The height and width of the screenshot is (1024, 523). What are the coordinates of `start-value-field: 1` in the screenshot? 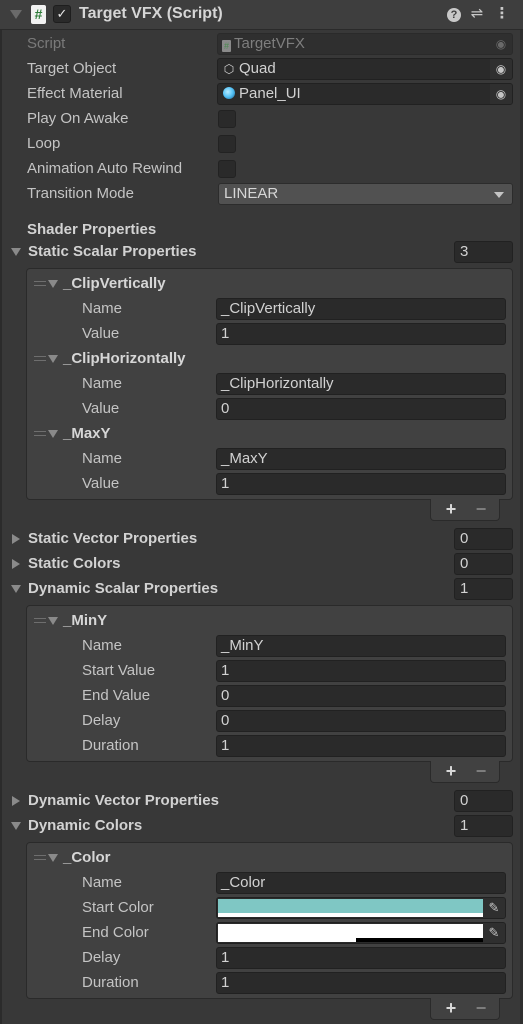 It's located at (361, 671).